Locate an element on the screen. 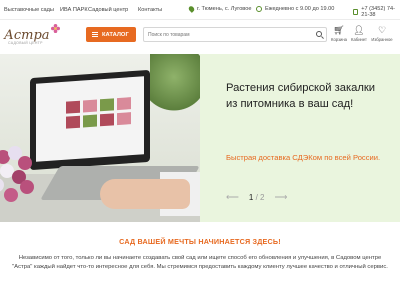 The image size is (400, 281). cart-link: 🛒︎ Корзина is located at coordinates (339, 33).